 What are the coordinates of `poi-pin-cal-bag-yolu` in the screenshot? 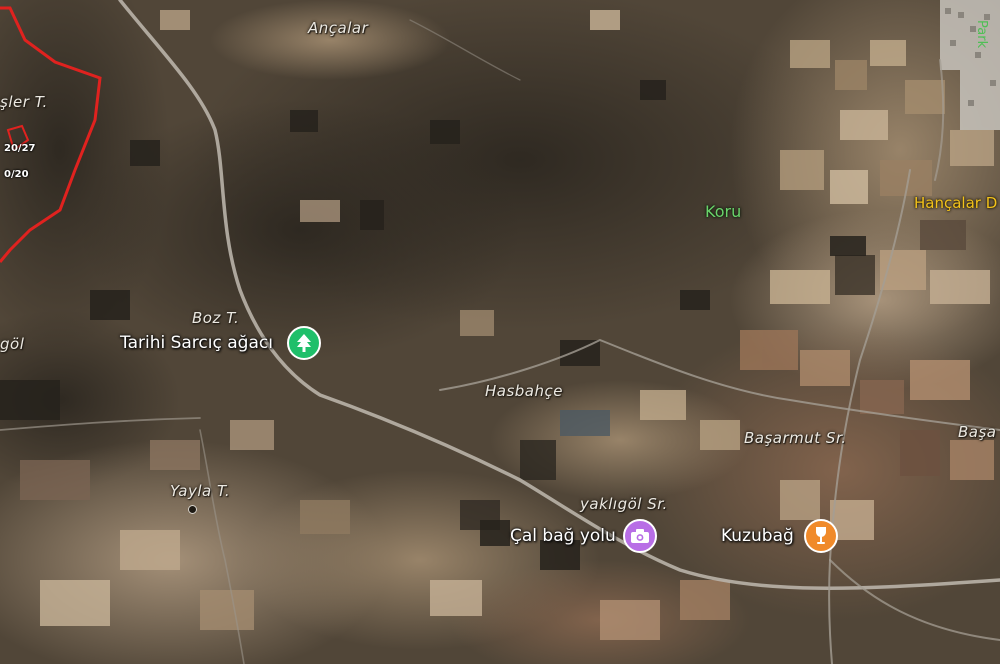 It's located at (640, 536).